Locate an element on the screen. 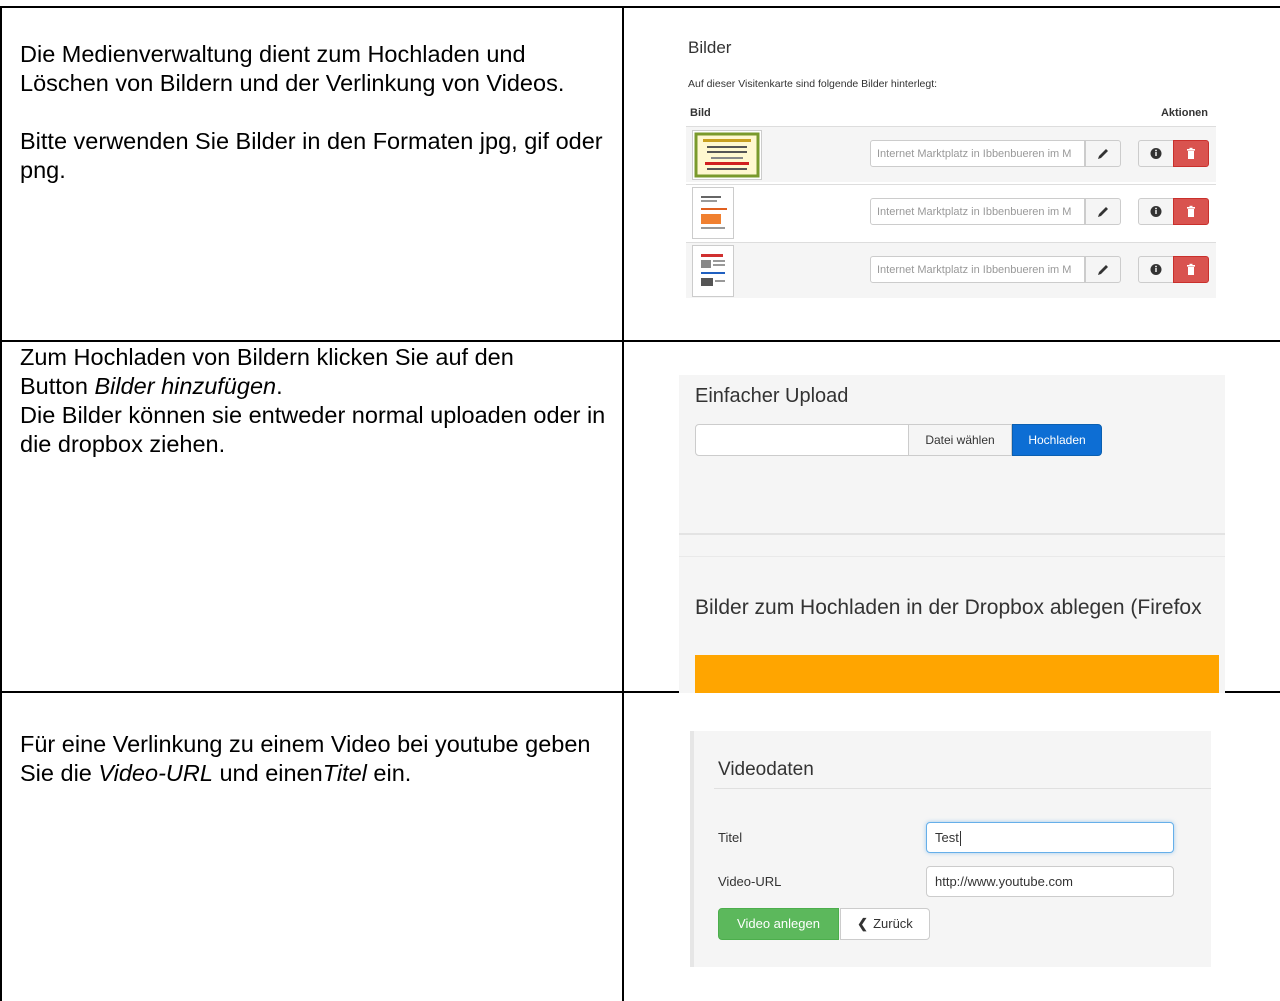  chevron-left-icon: ❮ is located at coordinates (863, 923).